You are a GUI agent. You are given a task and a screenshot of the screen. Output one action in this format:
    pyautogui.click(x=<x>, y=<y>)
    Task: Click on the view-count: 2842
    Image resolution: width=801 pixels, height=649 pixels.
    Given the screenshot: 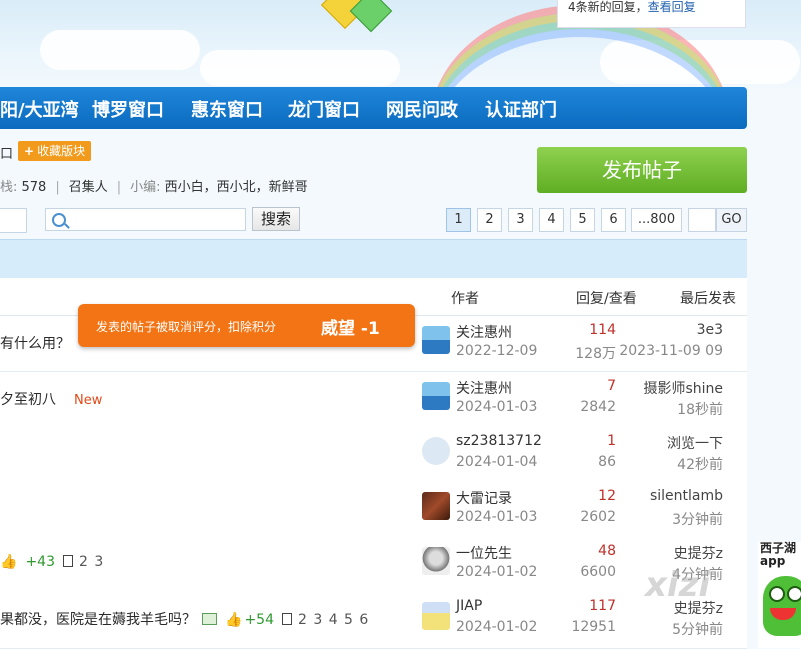 What is the action you would take?
    pyautogui.click(x=598, y=407)
    